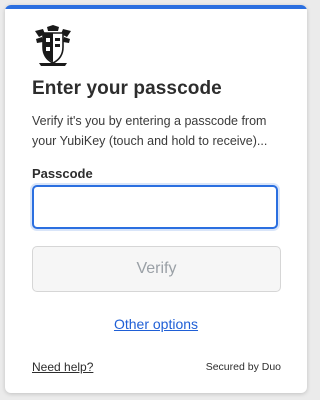 The height and width of the screenshot is (400, 320). What do you see at coordinates (155, 207) in the screenshot?
I see `passcode-input` at bounding box center [155, 207].